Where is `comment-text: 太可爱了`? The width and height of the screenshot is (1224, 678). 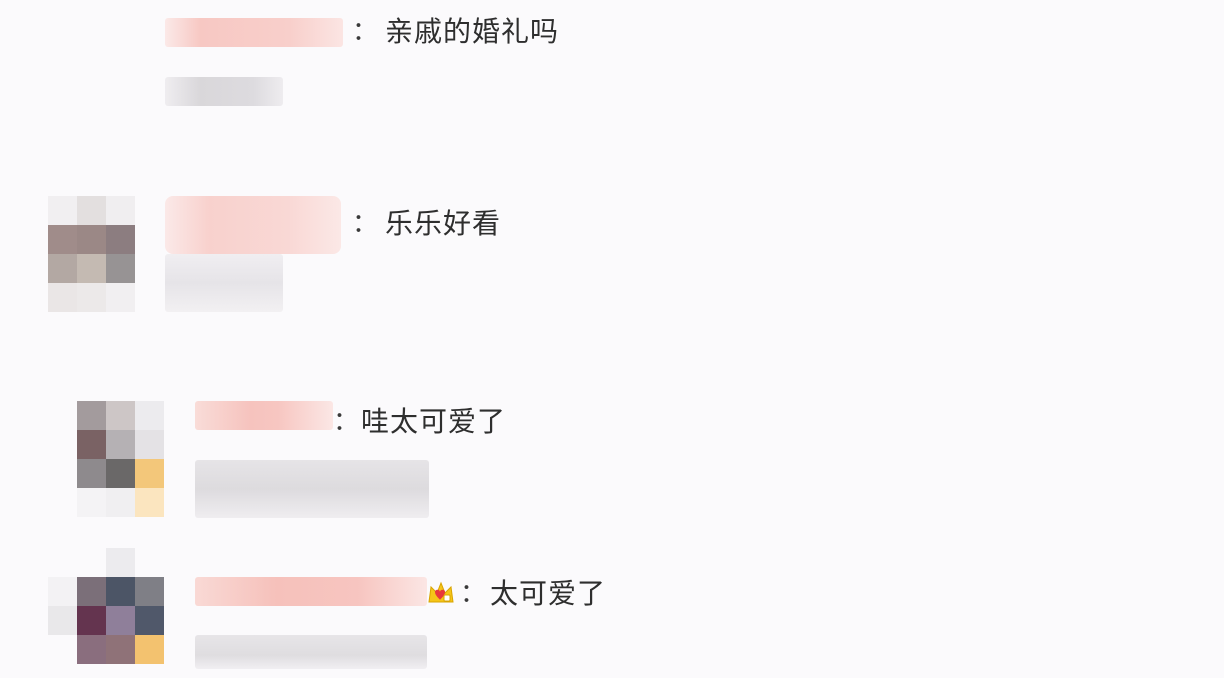 comment-text: 太可爱了 is located at coordinates (548, 593).